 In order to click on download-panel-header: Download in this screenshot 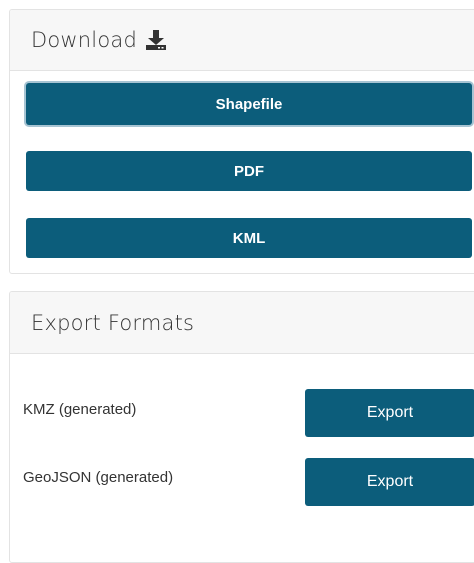, I will do `click(242, 40)`.